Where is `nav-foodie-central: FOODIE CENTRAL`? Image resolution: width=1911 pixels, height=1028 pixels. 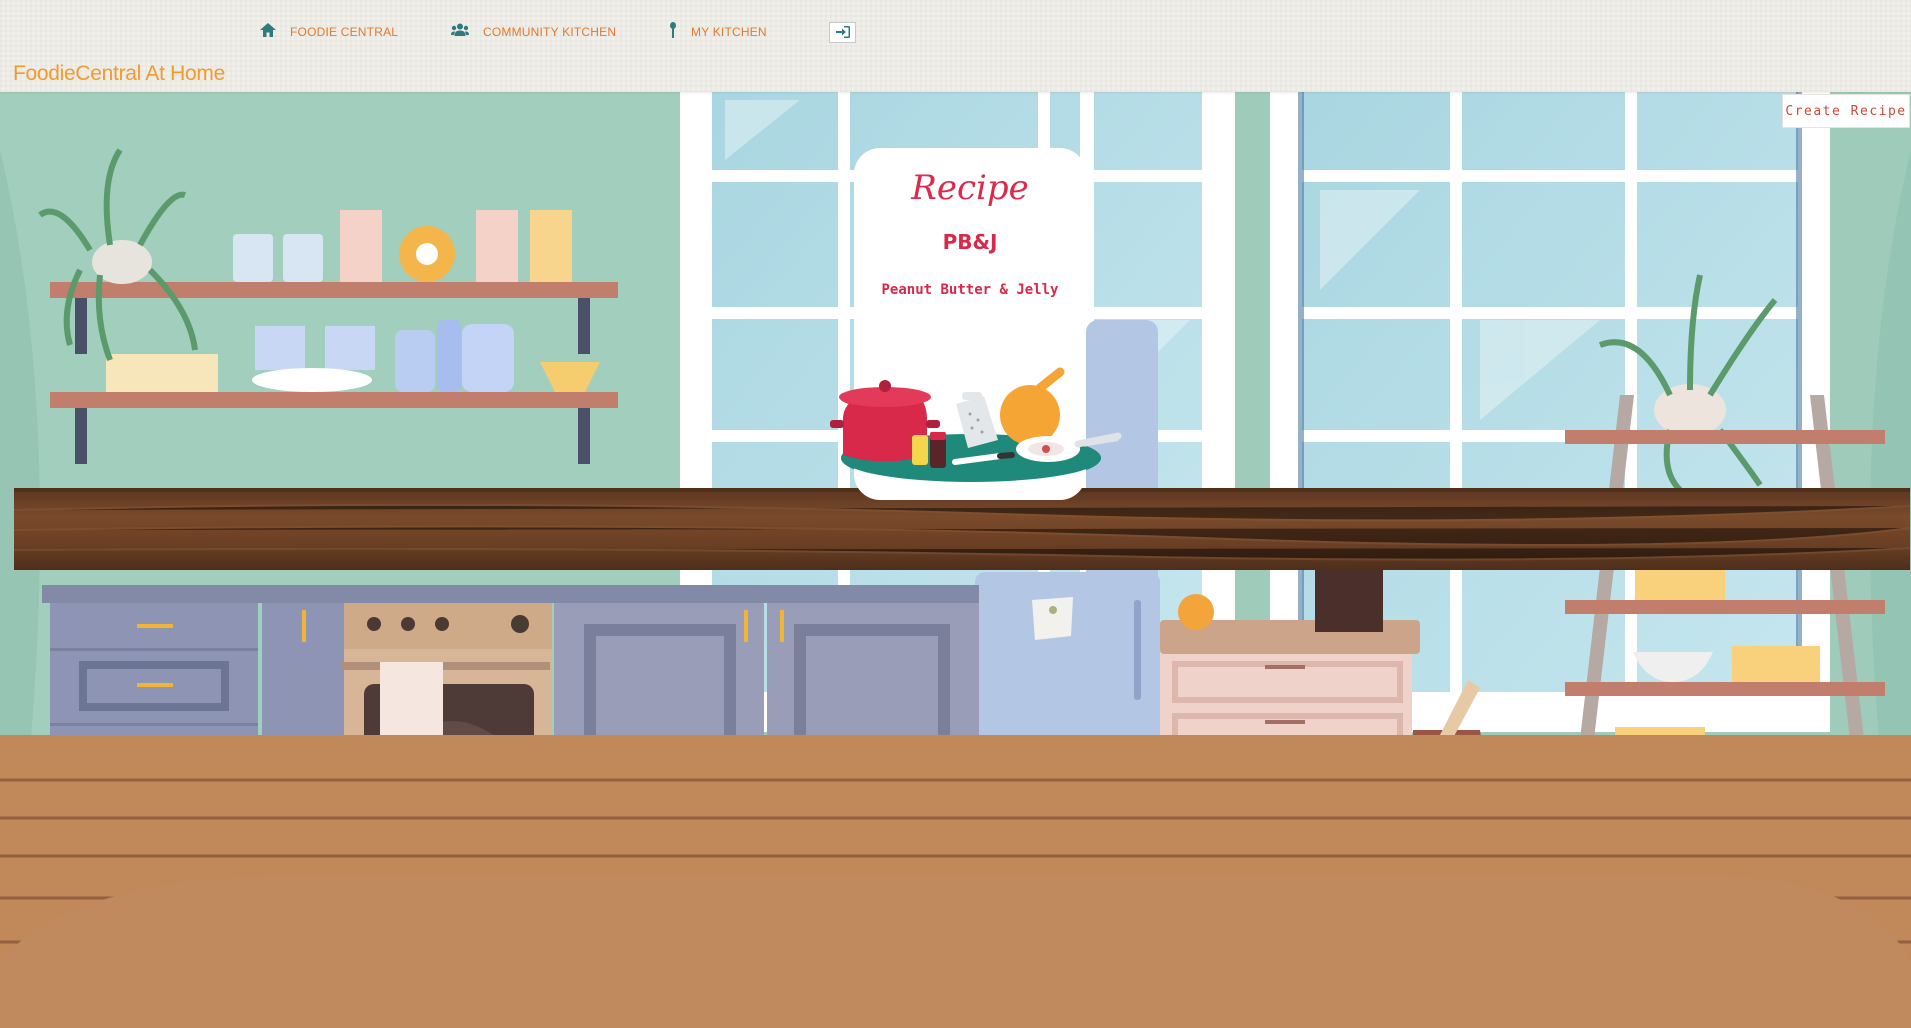
nav-foodie-central: FOODIE CENTRAL is located at coordinates (329, 31).